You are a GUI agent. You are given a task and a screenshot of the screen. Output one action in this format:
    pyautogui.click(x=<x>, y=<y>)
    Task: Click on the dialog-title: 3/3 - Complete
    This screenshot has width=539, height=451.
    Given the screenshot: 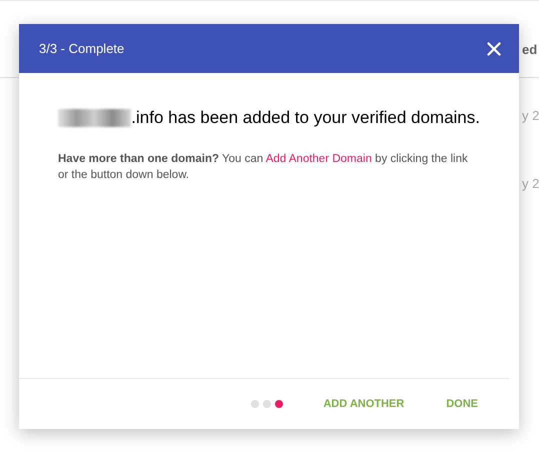 What is the action you would take?
    pyautogui.click(x=81, y=49)
    